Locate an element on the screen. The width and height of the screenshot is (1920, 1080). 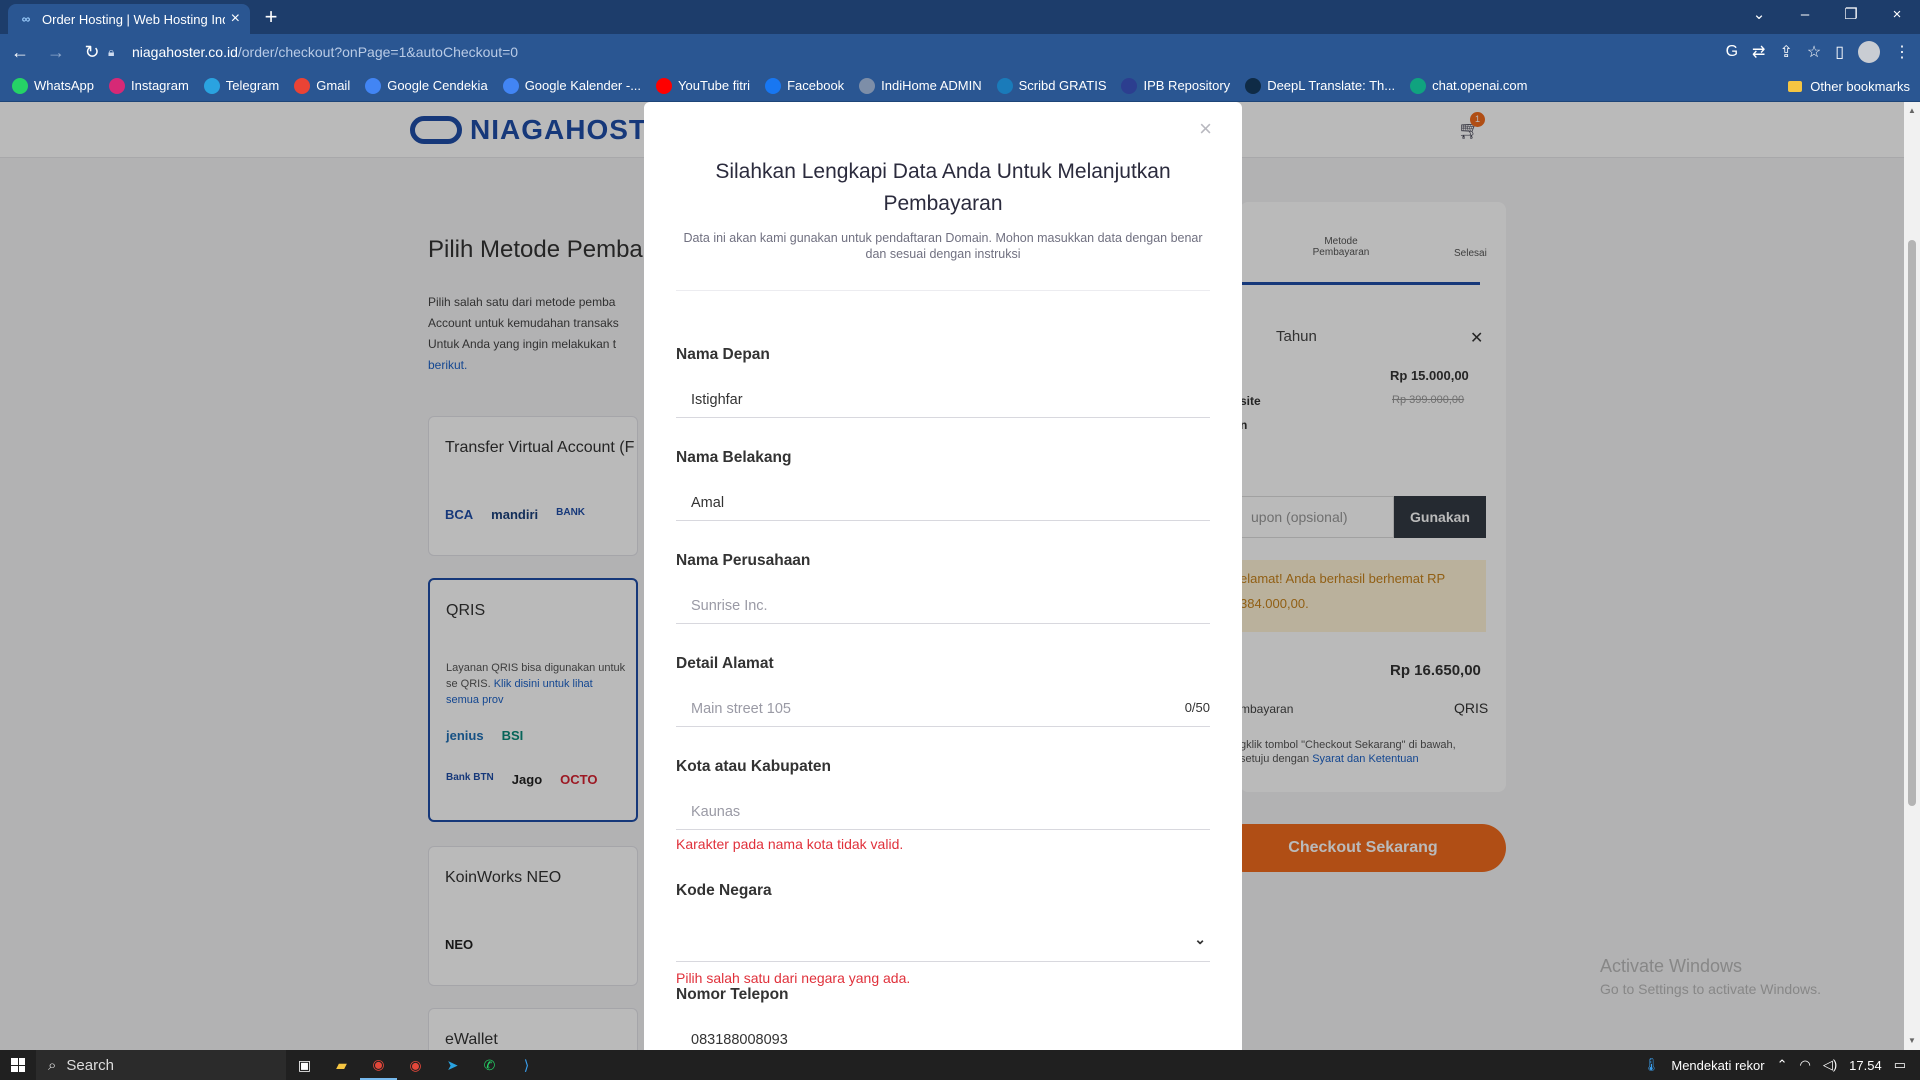
bookmark-label: Gmail is located at coordinates (333, 85).